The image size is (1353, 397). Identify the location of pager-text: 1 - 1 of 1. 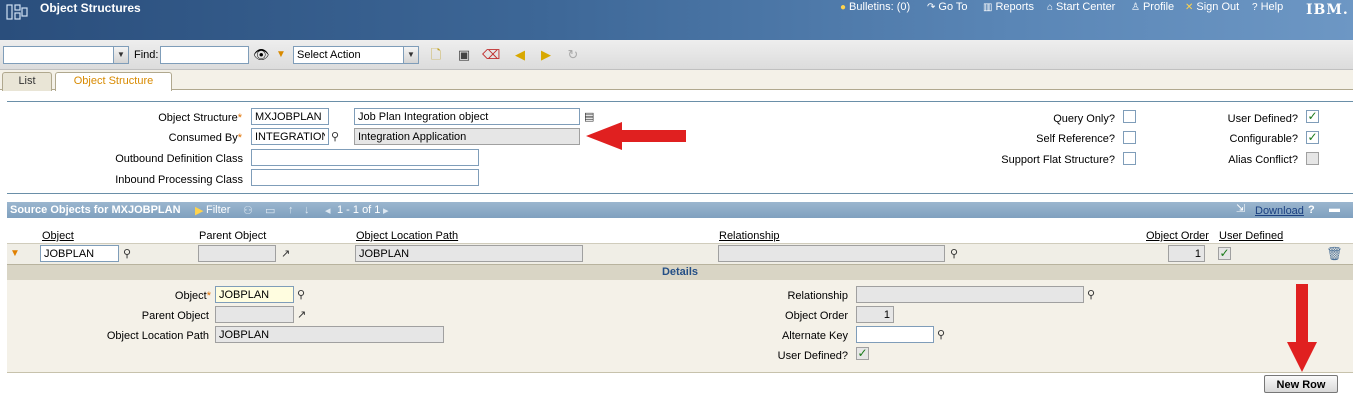
(359, 210).